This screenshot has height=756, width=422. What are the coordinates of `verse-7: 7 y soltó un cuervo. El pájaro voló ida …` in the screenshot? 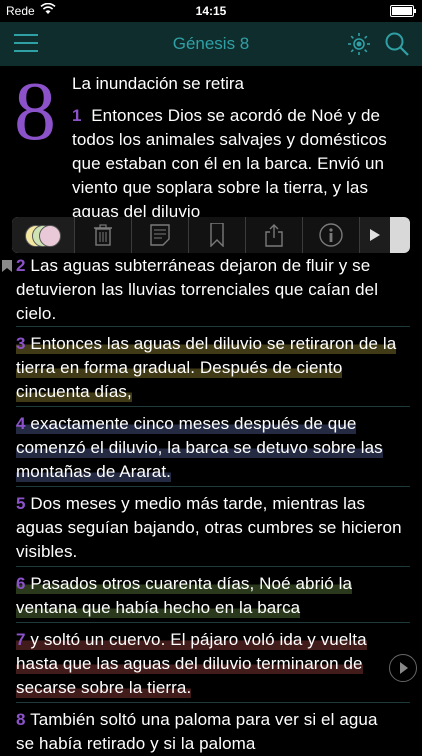 It's located at (213, 664).